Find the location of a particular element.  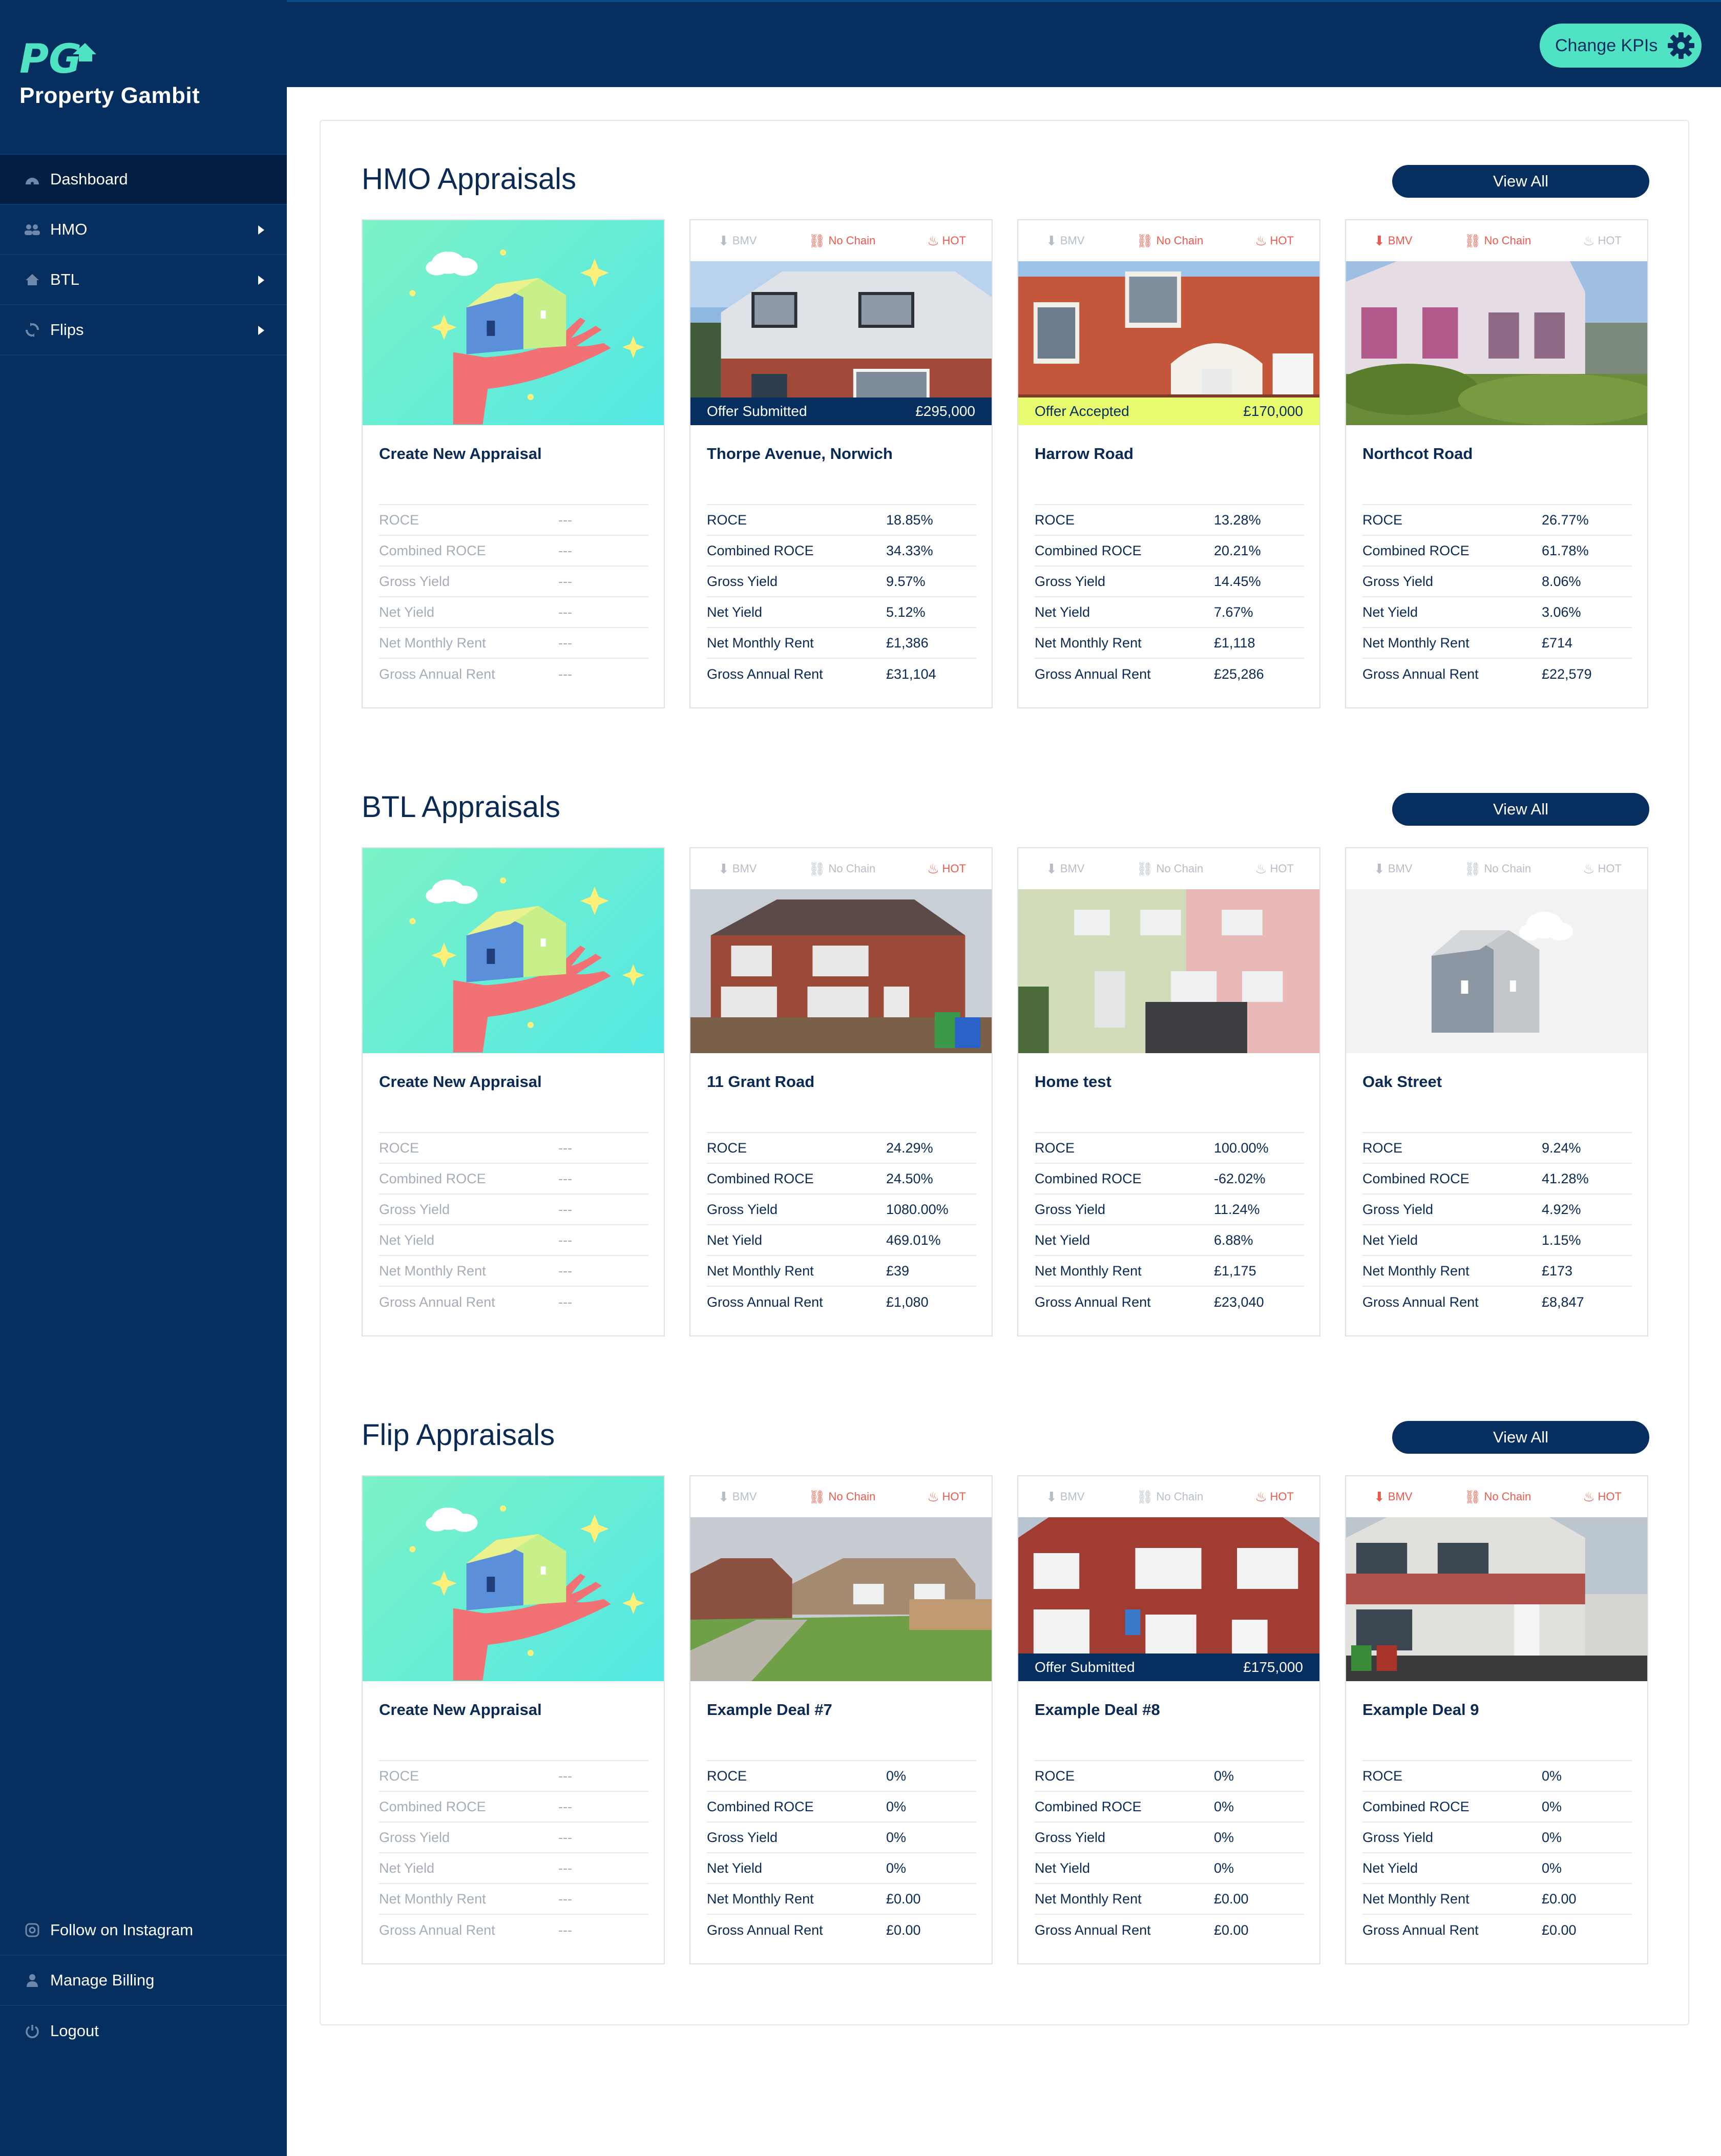

metric-row: ROCE 24.29% is located at coordinates (841, 1148).